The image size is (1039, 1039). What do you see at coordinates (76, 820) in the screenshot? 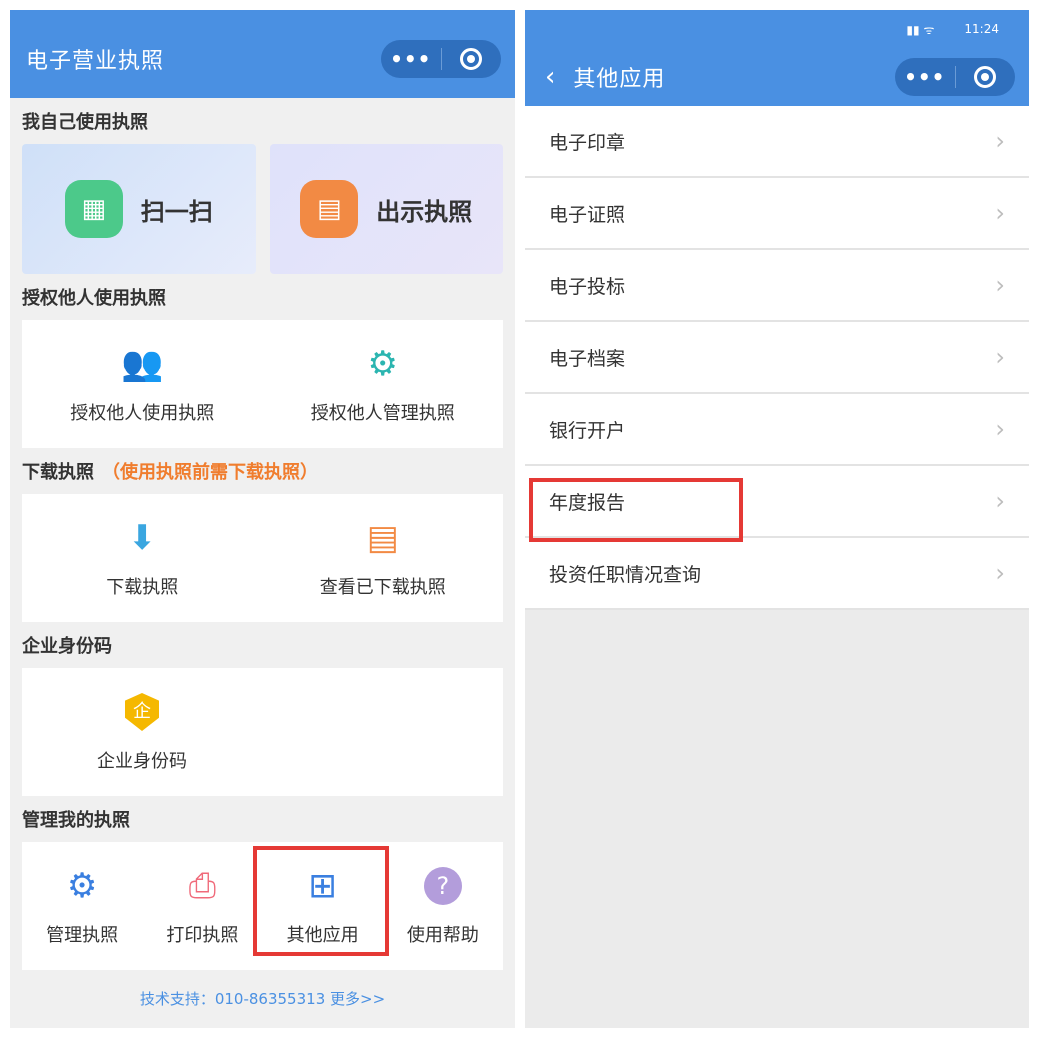
I see `section-manage: 管理我的执照` at bounding box center [76, 820].